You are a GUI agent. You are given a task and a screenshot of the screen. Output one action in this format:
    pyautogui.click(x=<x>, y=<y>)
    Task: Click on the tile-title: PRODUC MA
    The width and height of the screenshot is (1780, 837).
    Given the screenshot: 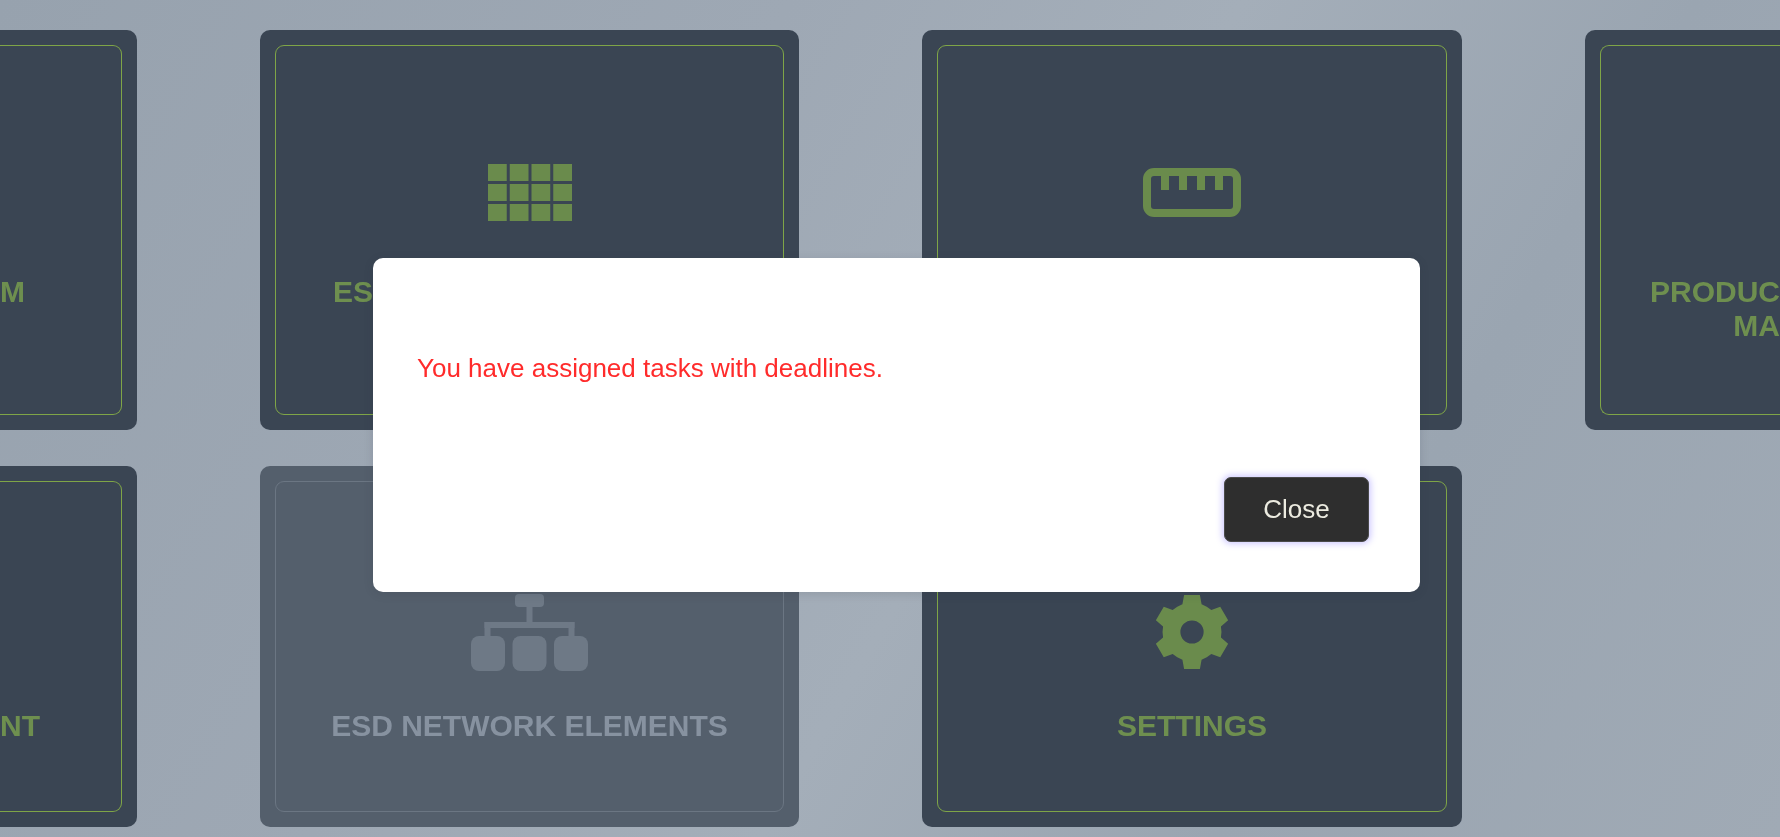 What is the action you would take?
    pyautogui.click(x=1715, y=309)
    